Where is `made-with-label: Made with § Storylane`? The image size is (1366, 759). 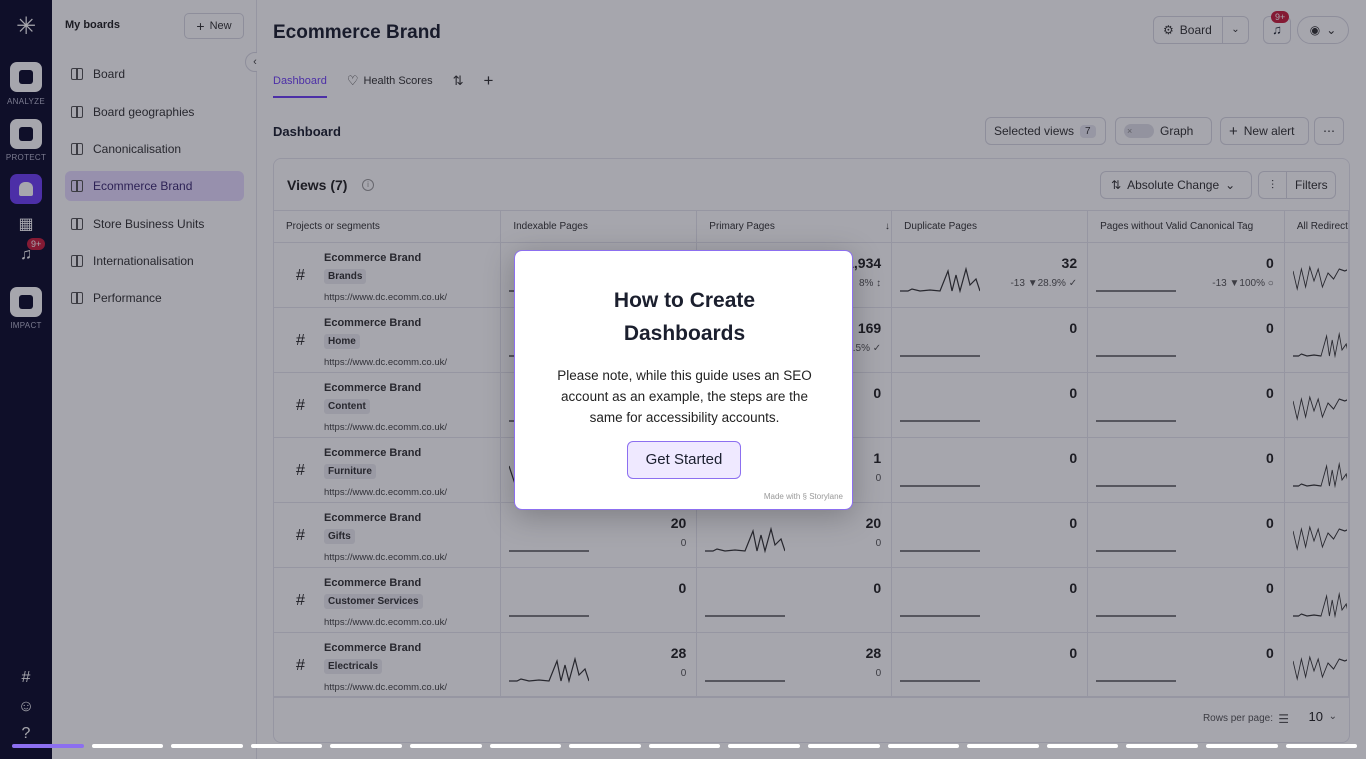 made-with-label: Made with § Storylane is located at coordinates (803, 496).